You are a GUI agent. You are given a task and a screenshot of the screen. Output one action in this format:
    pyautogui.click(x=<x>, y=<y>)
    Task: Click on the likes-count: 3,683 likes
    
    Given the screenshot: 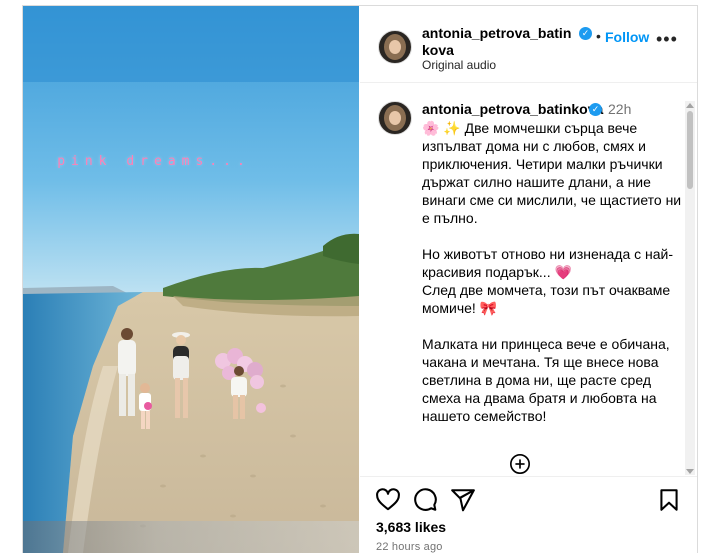 What is the action you would take?
    pyautogui.click(x=411, y=527)
    